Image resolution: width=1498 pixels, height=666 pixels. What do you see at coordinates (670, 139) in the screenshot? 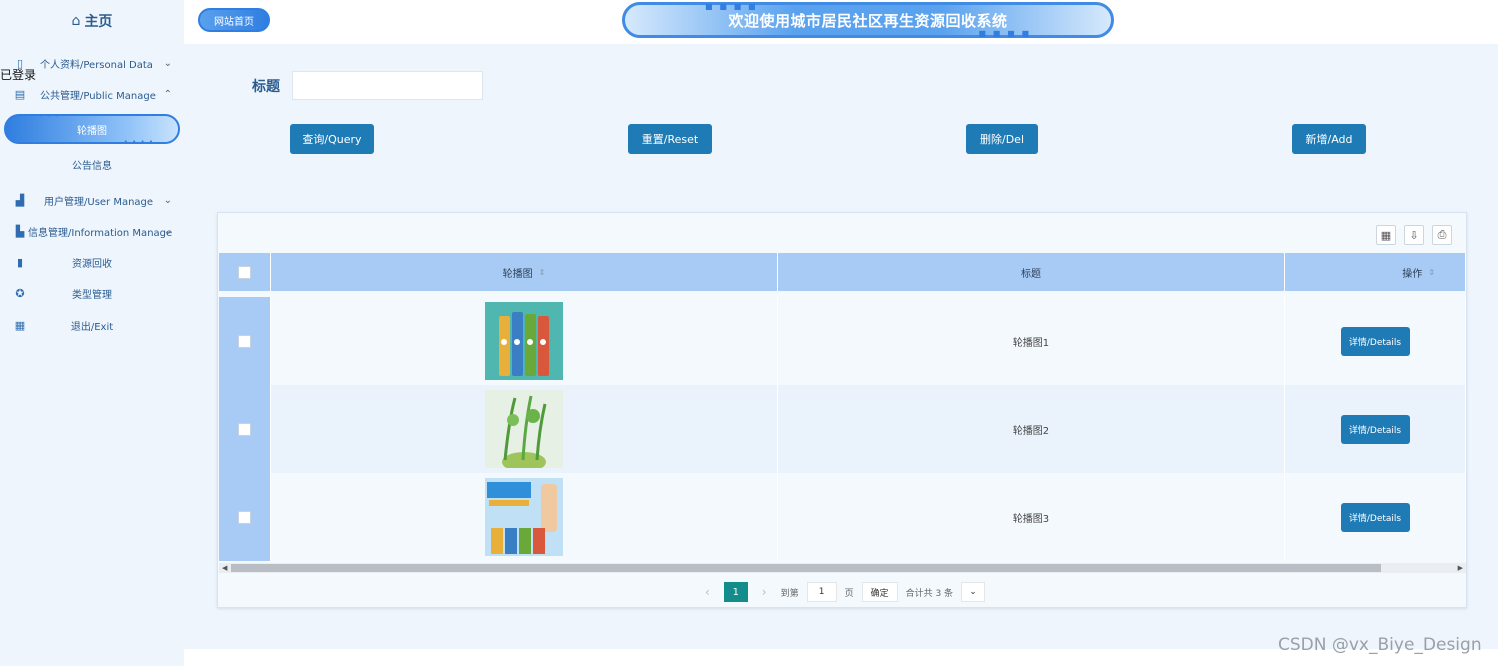
I see `reset-button: 重置/Reset` at bounding box center [670, 139].